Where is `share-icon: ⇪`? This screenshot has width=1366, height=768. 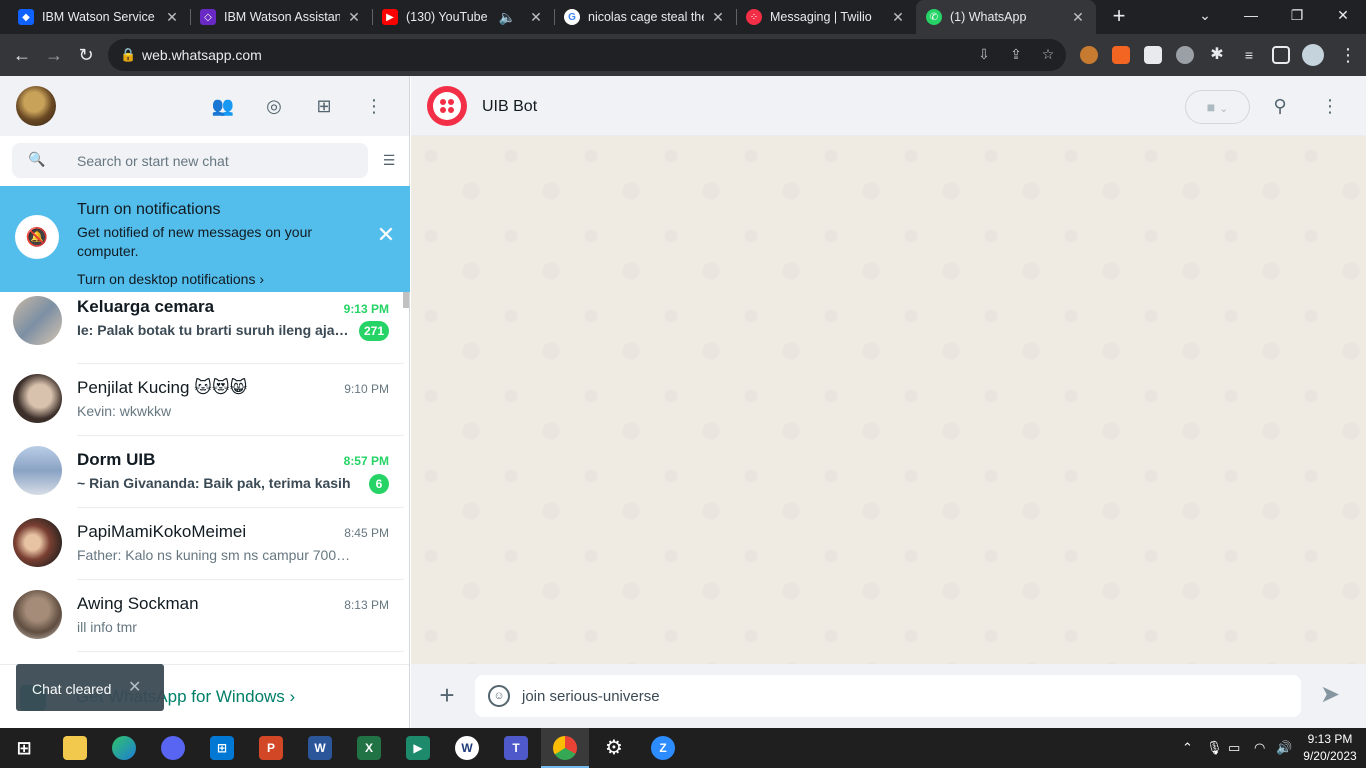 share-icon: ⇪ is located at coordinates (1016, 55).